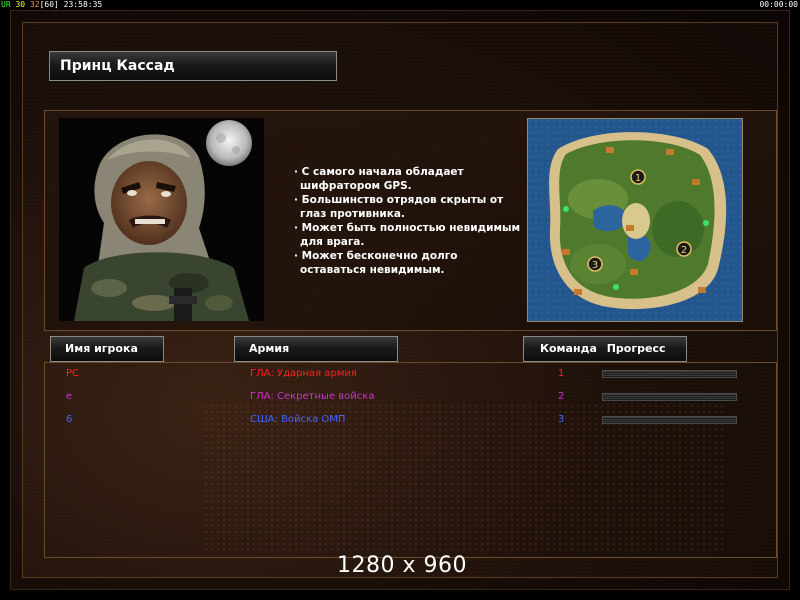 This screenshot has width=800, height=600. What do you see at coordinates (6, 4) in the screenshot?
I see `fps-label: UR` at bounding box center [6, 4].